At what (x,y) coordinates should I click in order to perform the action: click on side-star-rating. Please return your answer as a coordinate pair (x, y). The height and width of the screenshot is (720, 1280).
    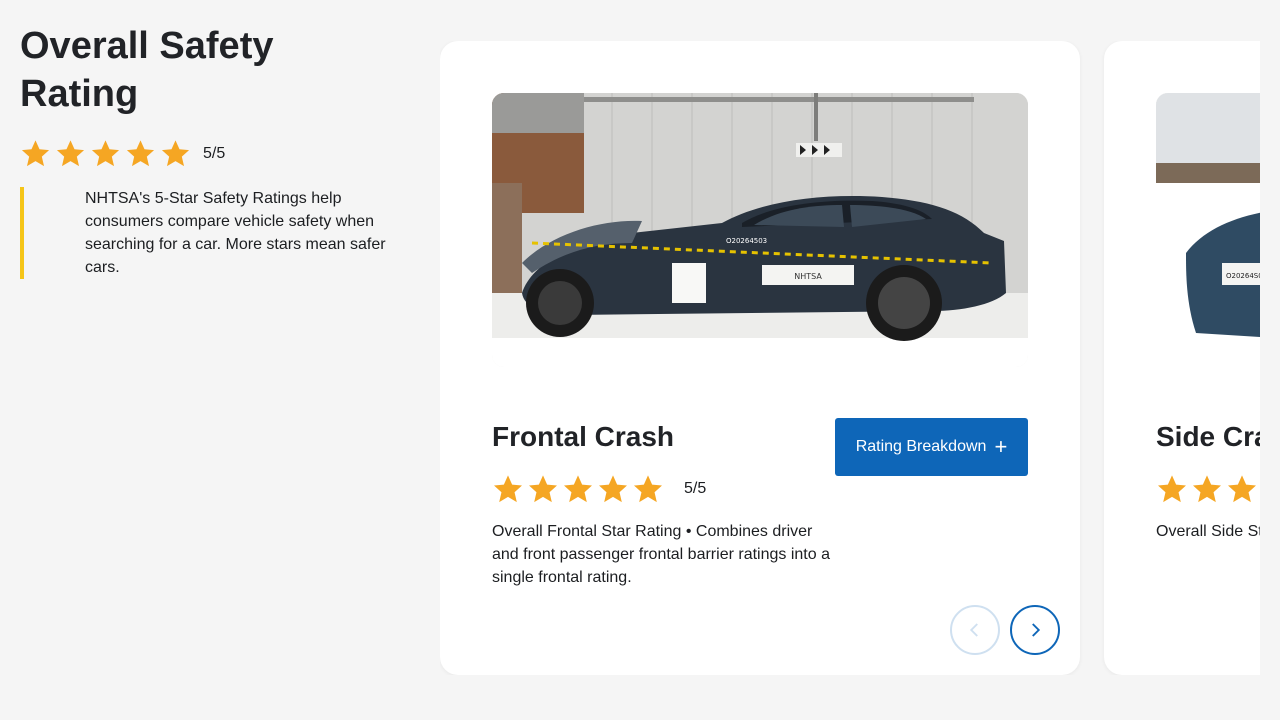
    Looking at the image, I should click on (1208, 489).